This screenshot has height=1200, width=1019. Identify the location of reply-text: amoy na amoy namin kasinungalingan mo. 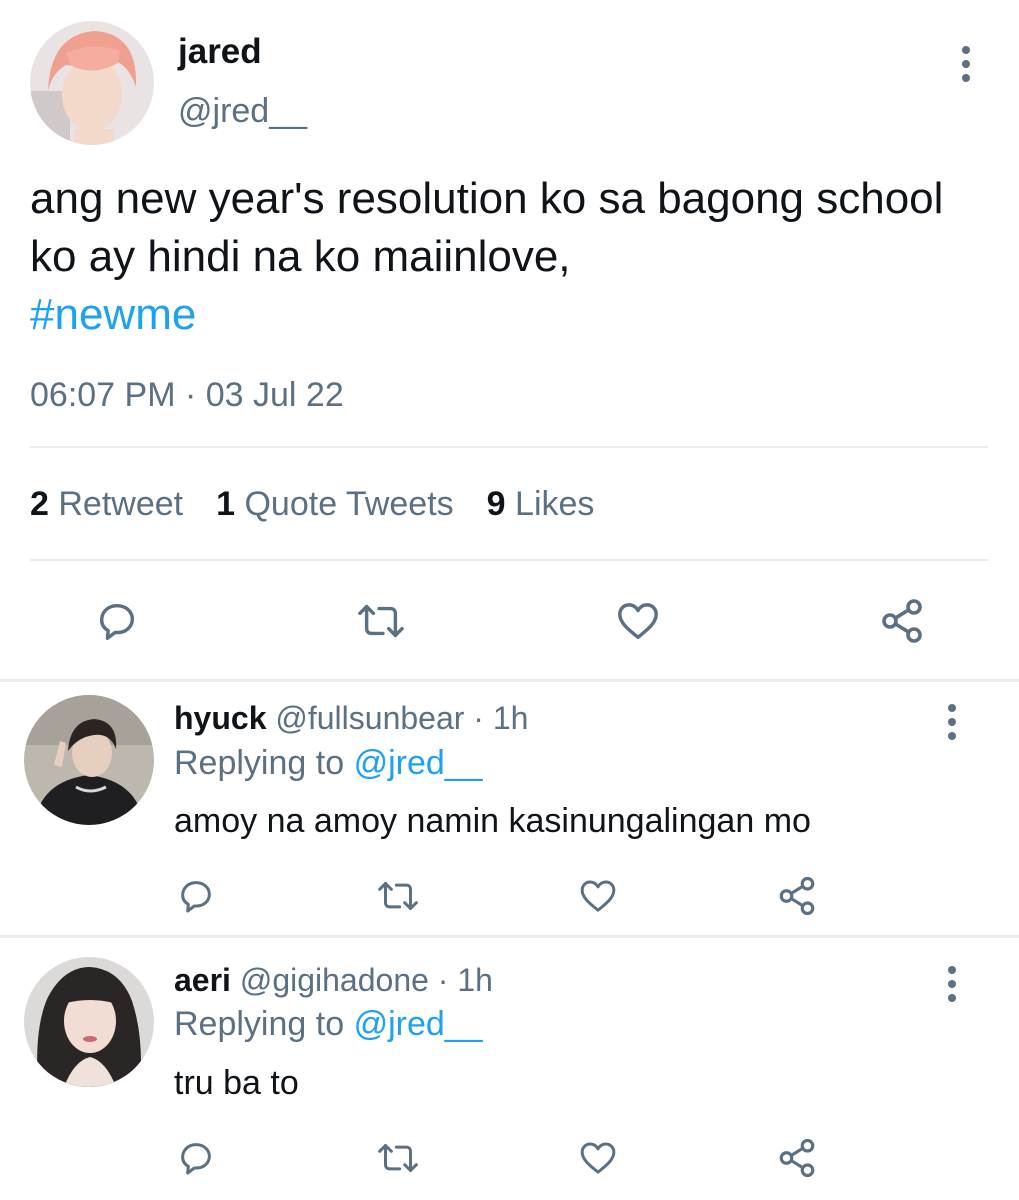
(492, 821).